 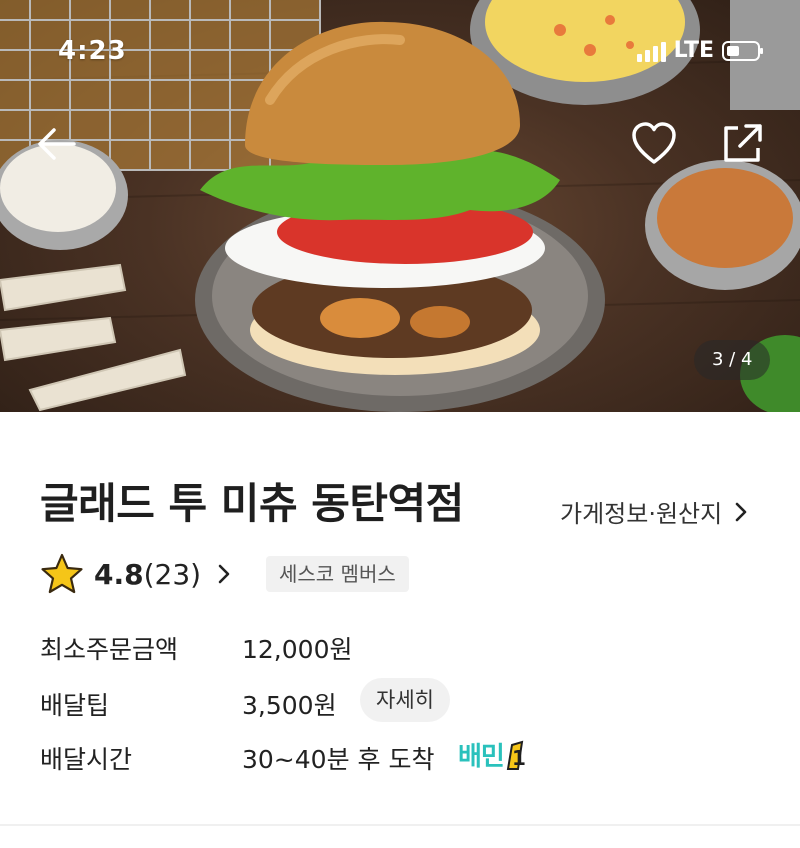 I want to click on heart-icon, so click(x=654, y=143).